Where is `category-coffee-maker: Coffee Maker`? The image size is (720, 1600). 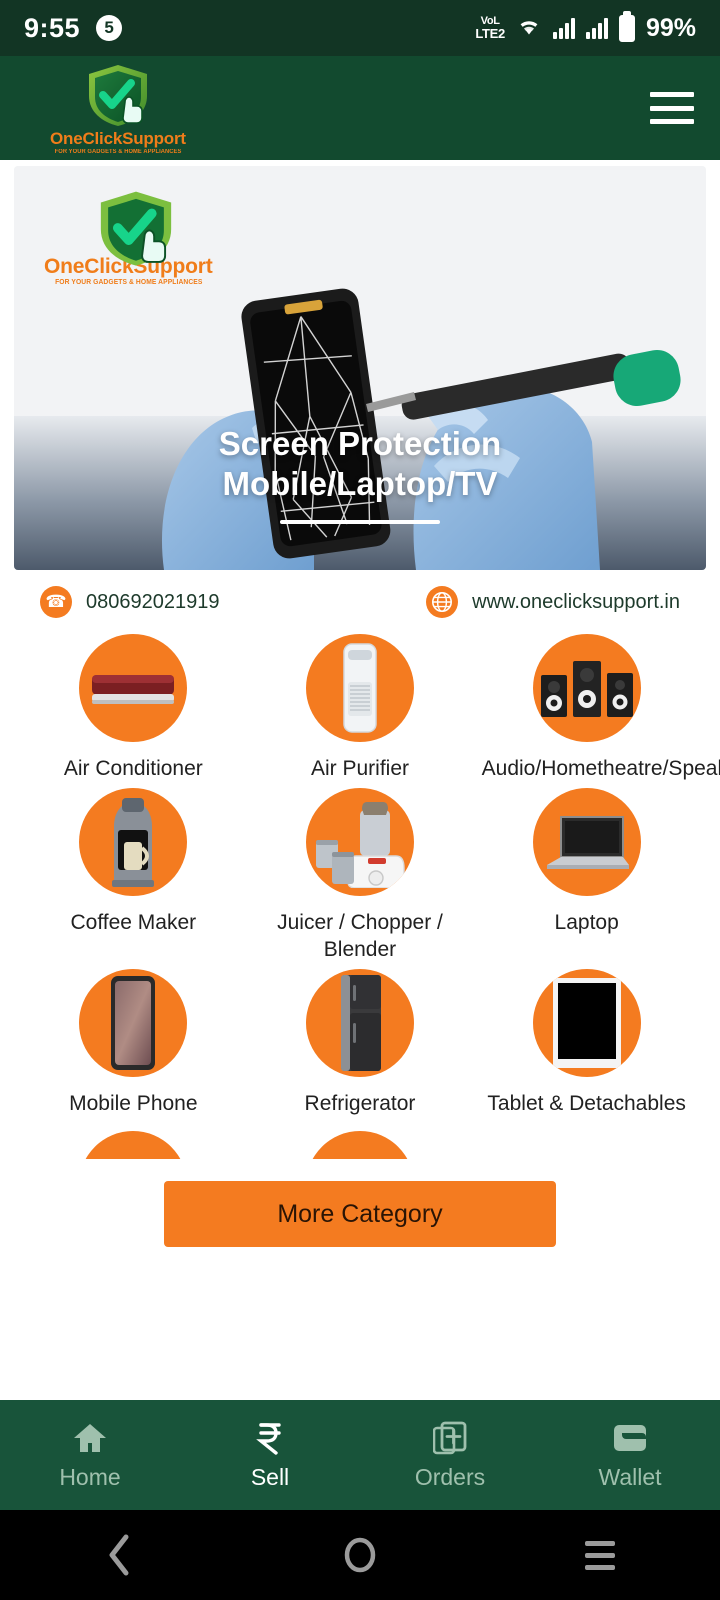
category-coffee-maker: Coffee Maker is located at coordinates (133, 875).